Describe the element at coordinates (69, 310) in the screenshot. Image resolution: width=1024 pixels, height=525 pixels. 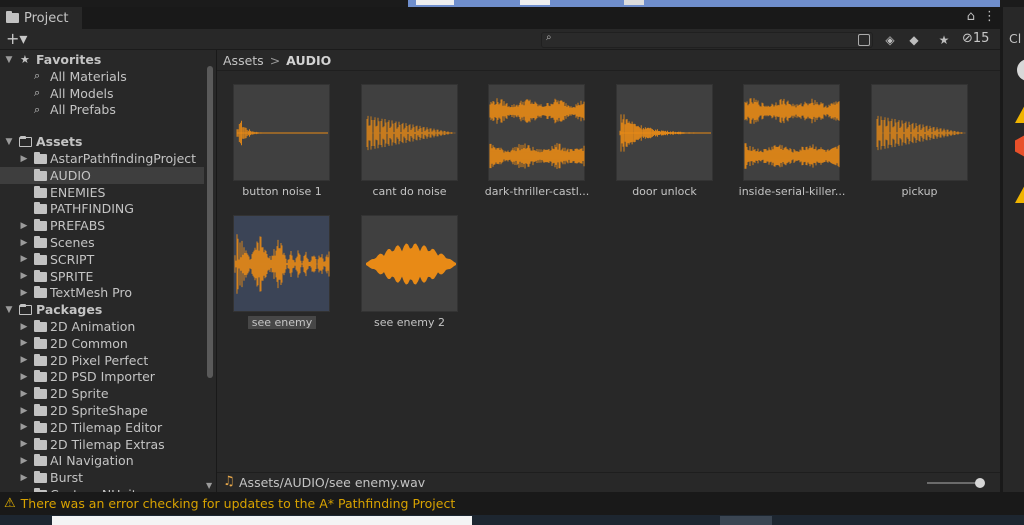
I see `tree-item-label: Packages` at that location.